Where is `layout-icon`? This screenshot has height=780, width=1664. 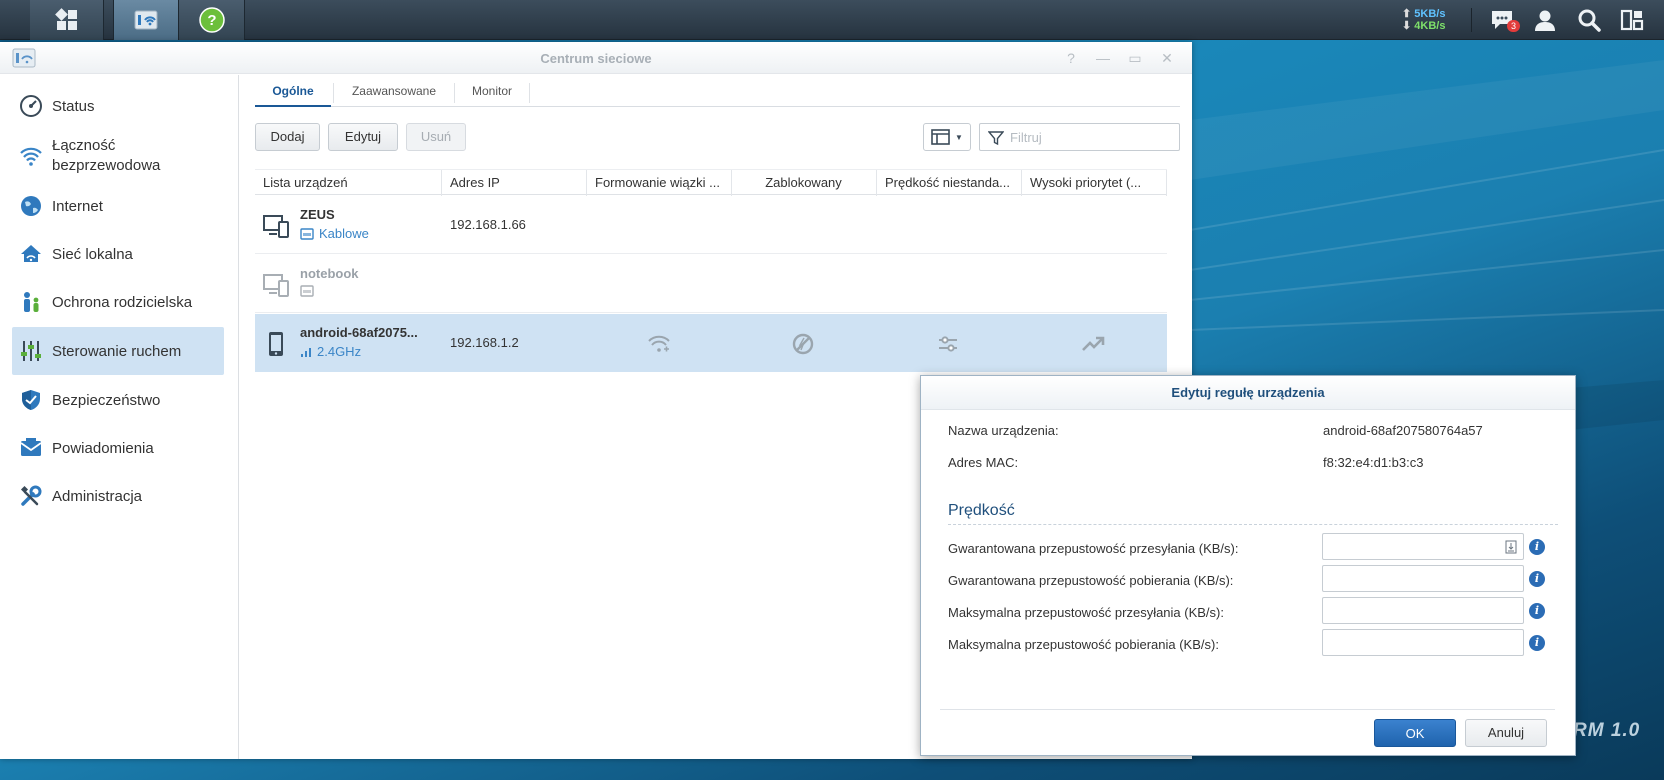
layout-icon is located at coordinates (940, 137).